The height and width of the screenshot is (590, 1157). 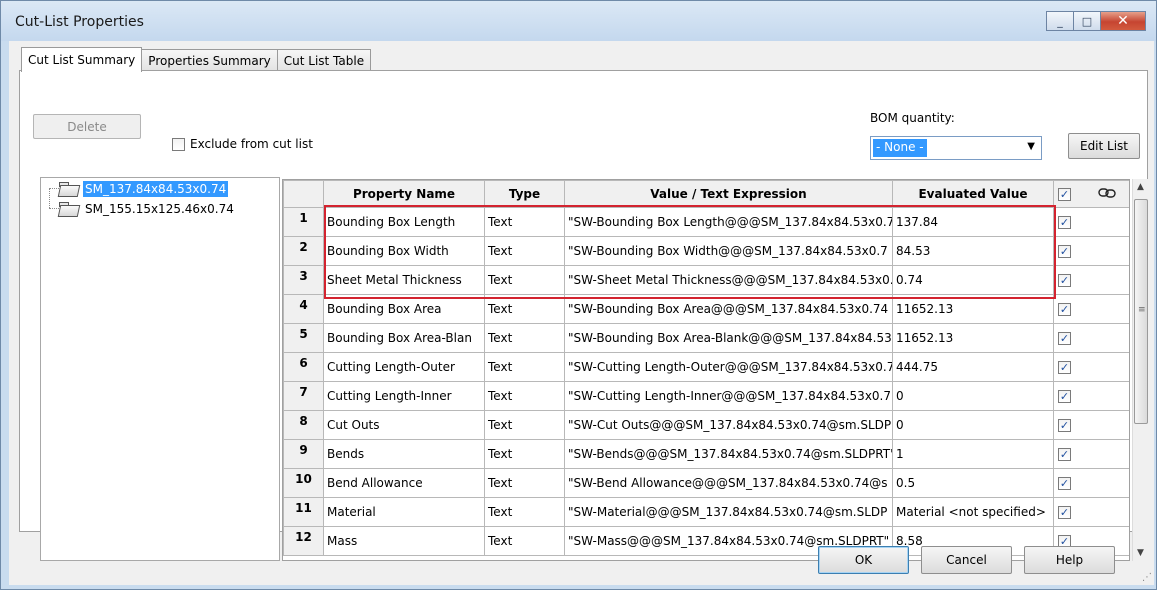 I want to click on tab-properties-summary: Properties Summary, so click(x=209, y=60).